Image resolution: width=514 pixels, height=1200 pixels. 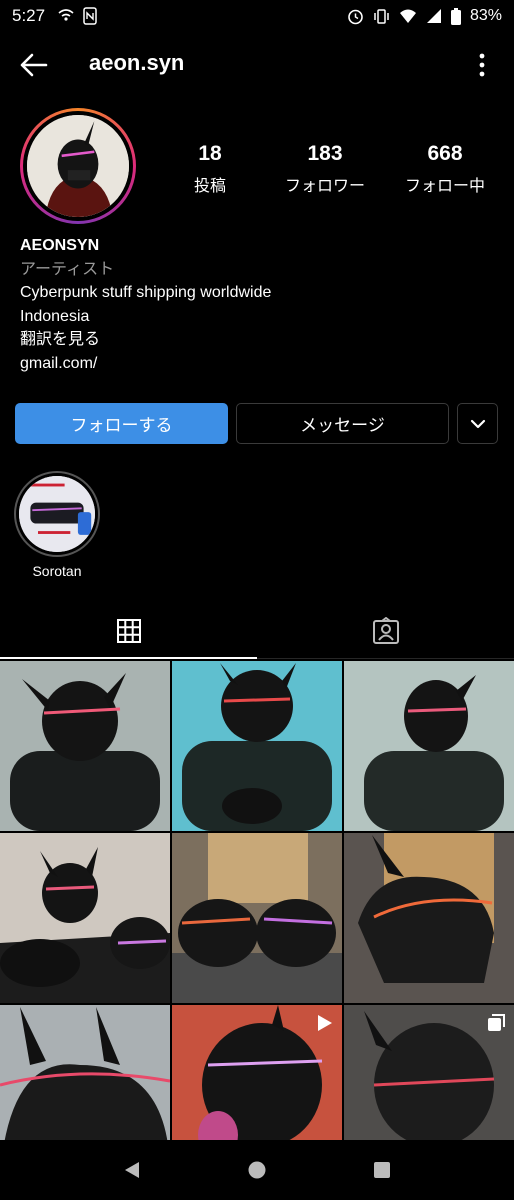 I want to click on more-options-icon, so click(x=482, y=65).